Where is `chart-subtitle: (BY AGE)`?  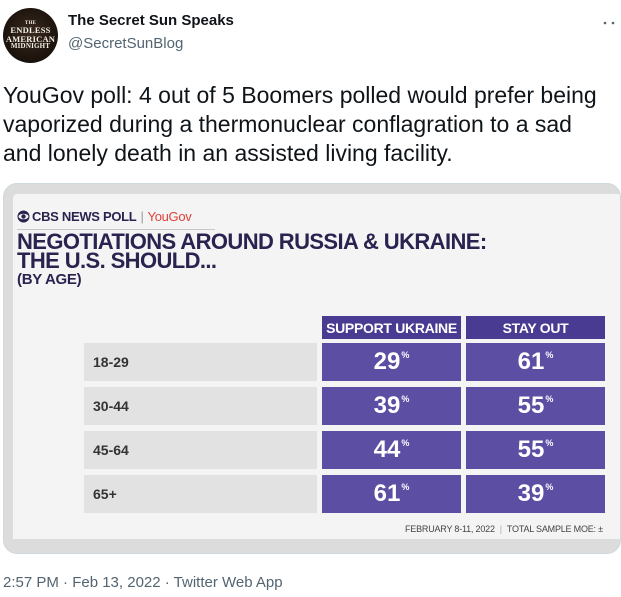 chart-subtitle: (BY AGE) is located at coordinates (49, 279).